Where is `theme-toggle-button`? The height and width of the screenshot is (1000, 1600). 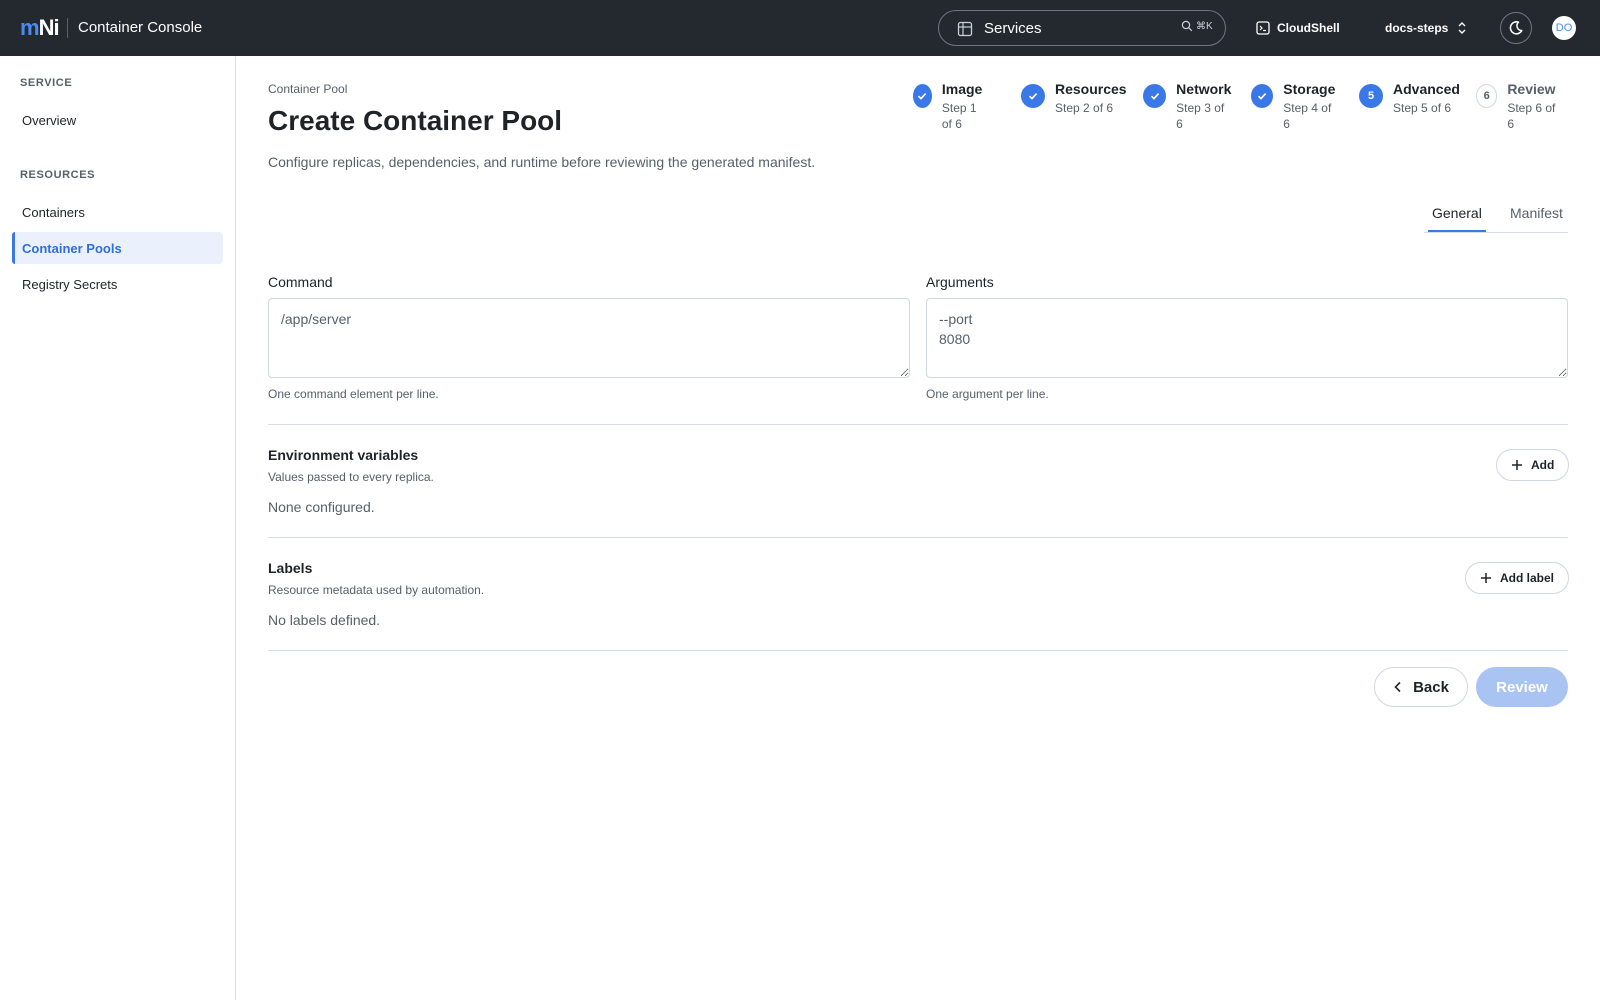 theme-toggle-button is located at coordinates (1516, 28).